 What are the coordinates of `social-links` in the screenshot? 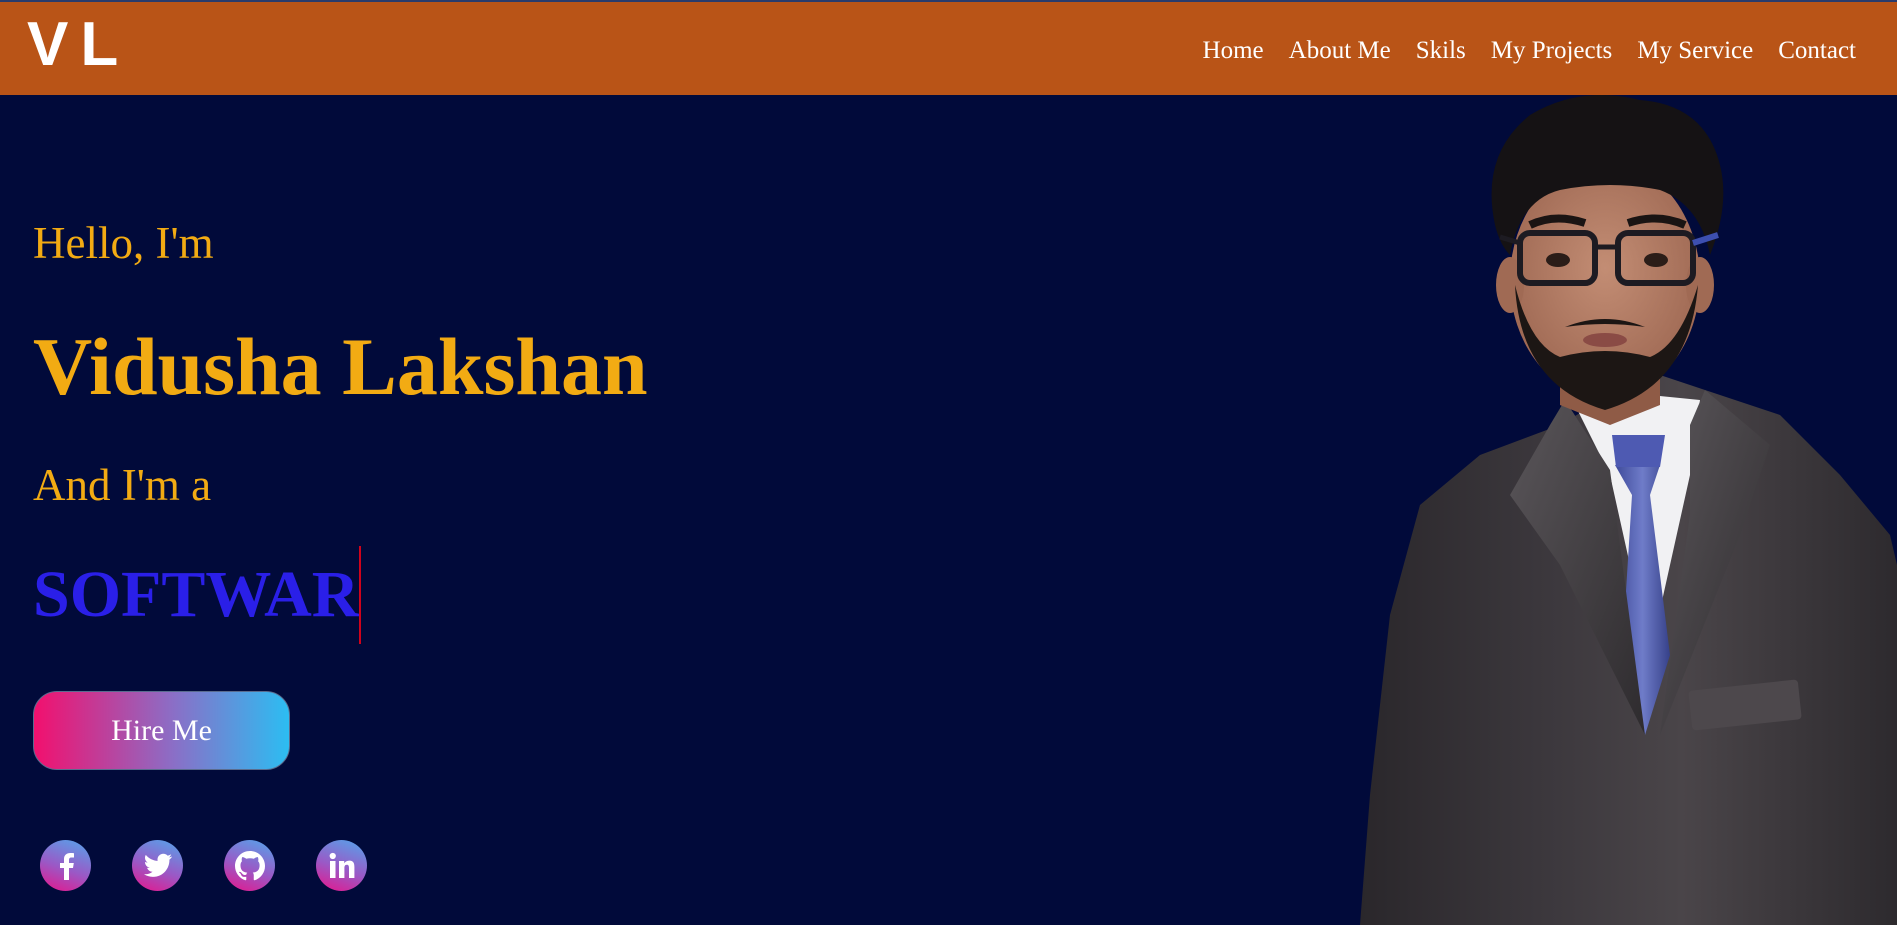 It's located at (203, 865).